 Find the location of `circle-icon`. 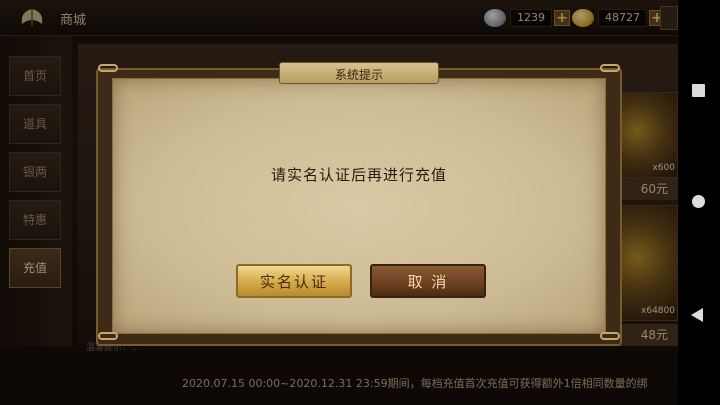

circle-icon is located at coordinates (698, 201).